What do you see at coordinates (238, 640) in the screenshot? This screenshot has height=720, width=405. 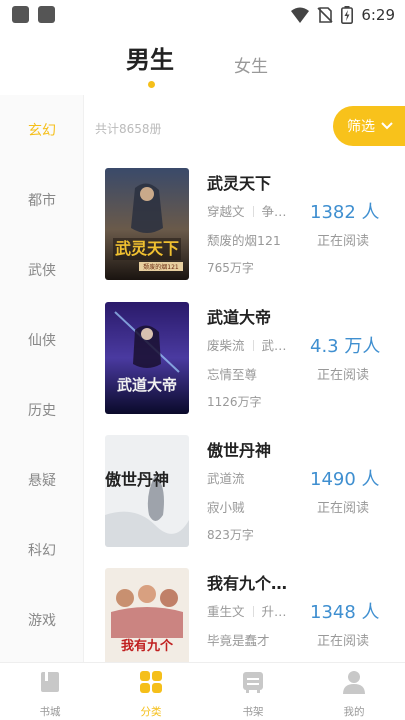 I see `book-author: 毕竟是蠢才` at bounding box center [238, 640].